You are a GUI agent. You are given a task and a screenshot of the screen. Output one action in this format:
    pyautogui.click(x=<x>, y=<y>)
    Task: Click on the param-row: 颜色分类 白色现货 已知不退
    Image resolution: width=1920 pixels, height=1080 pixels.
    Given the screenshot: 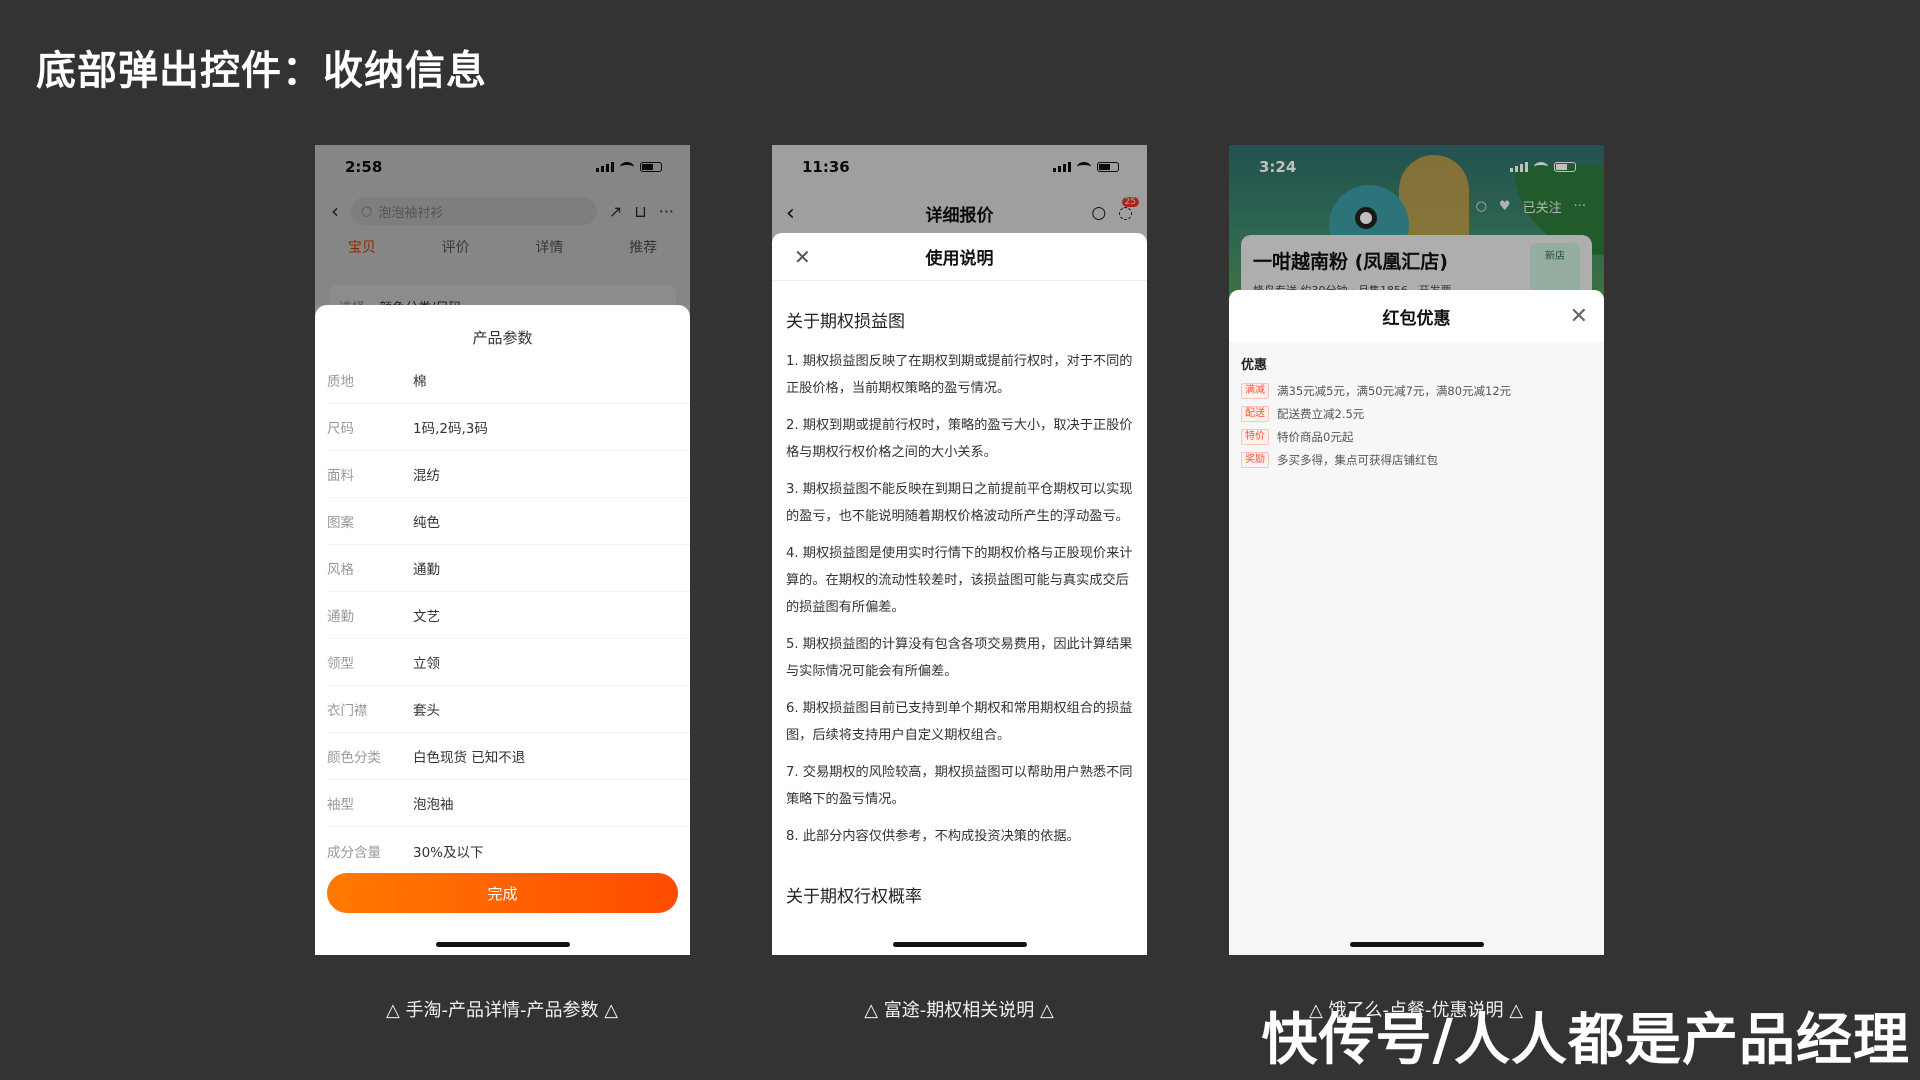 What is the action you would take?
    pyautogui.click(x=508, y=756)
    